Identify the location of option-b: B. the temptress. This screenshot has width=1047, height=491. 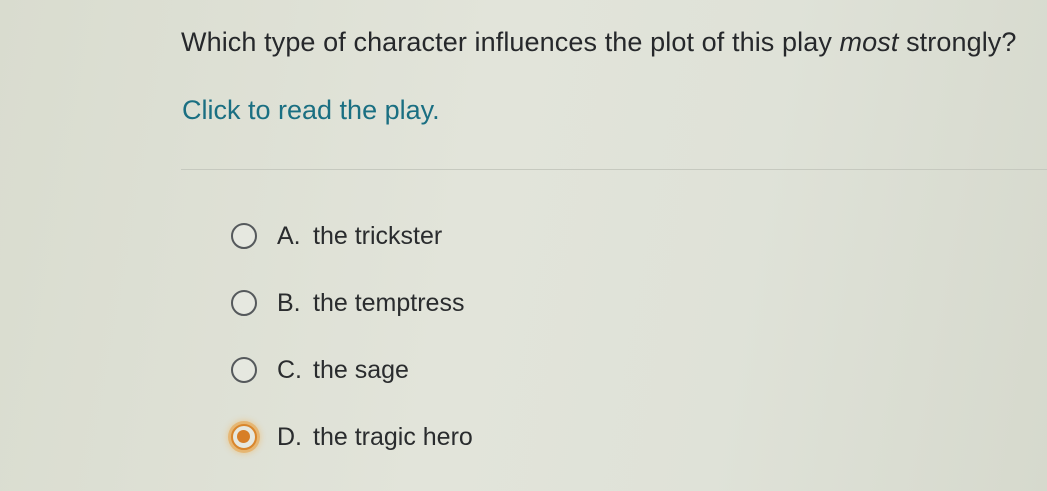
(349, 303).